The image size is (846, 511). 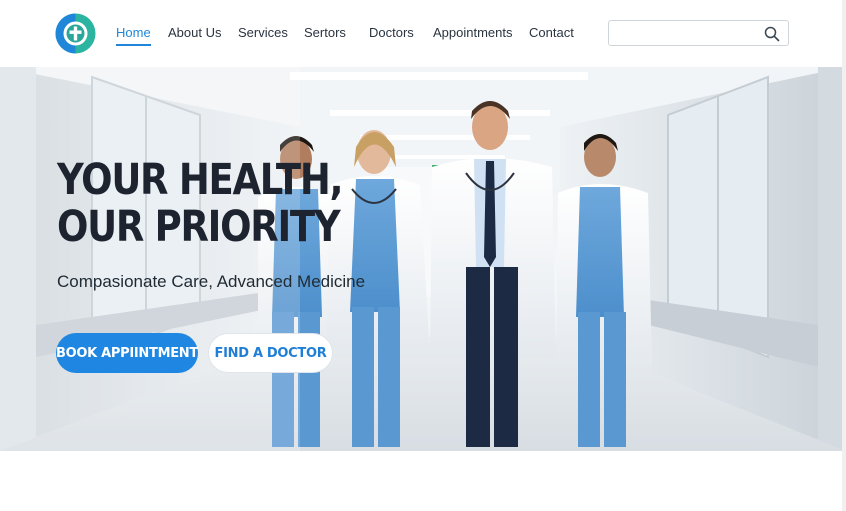 What do you see at coordinates (551, 33) in the screenshot?
I see `nav-contact: Contact` at bounding box center [551, 33].